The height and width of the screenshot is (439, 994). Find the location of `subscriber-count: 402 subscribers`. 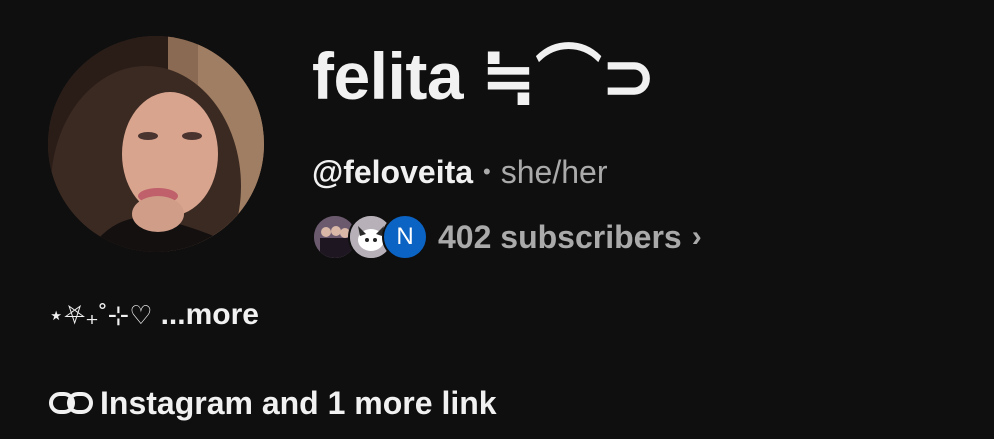

subscriber-count: 402 subscribers is located at coordinates (560, 236).